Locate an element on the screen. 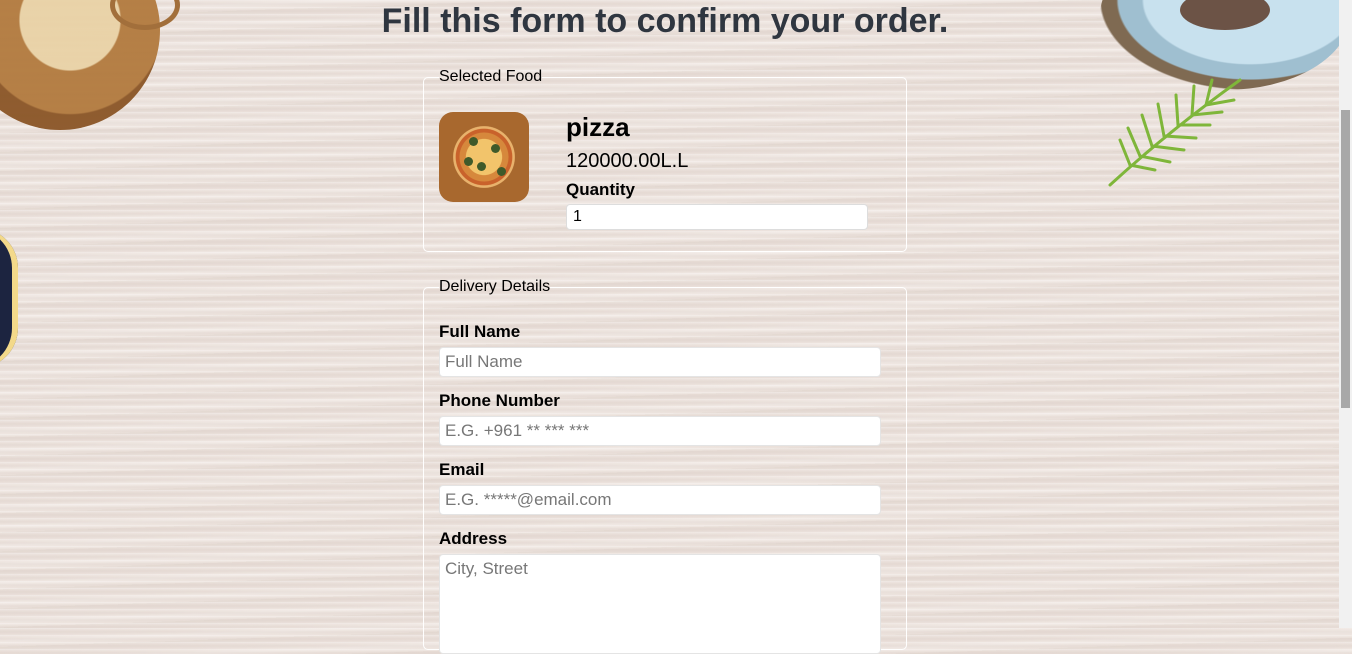 The image size is (1352, 654). email-label: Email is located at coordinates (462, 469).